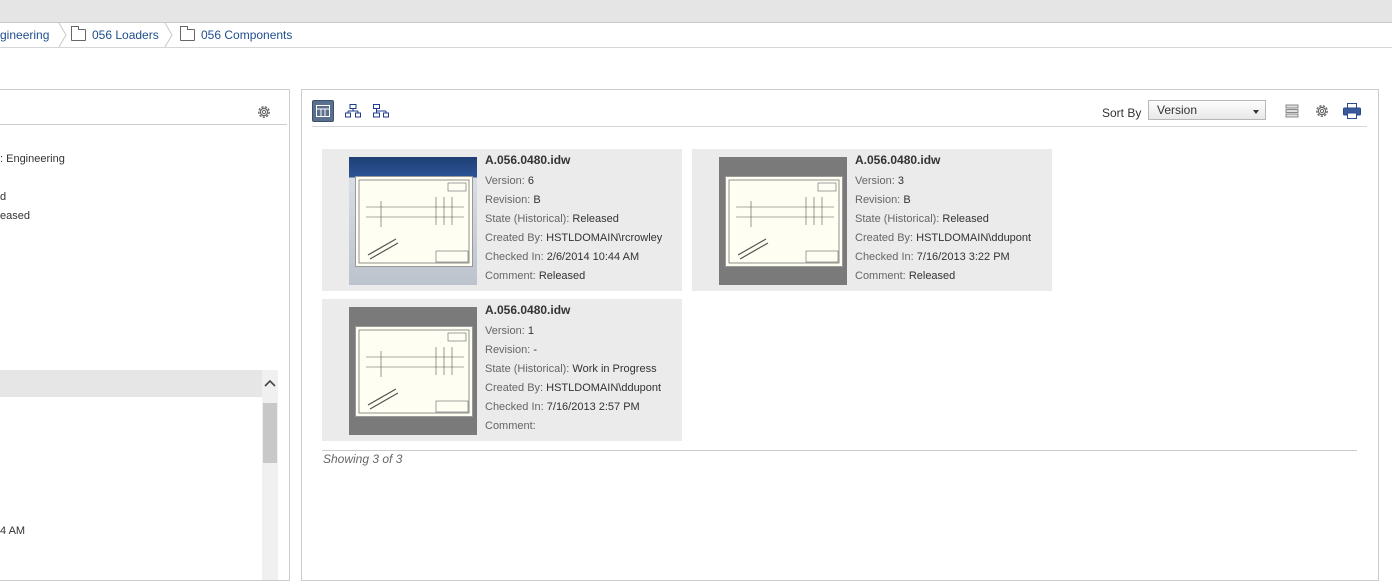 Image resolution: width=1392 pixels, height=581 pixels. Describe the element at coordinates (593, 257) in the screenshot. I see `checked-in-value: 2/6/2014 10:44 AM` at that location.